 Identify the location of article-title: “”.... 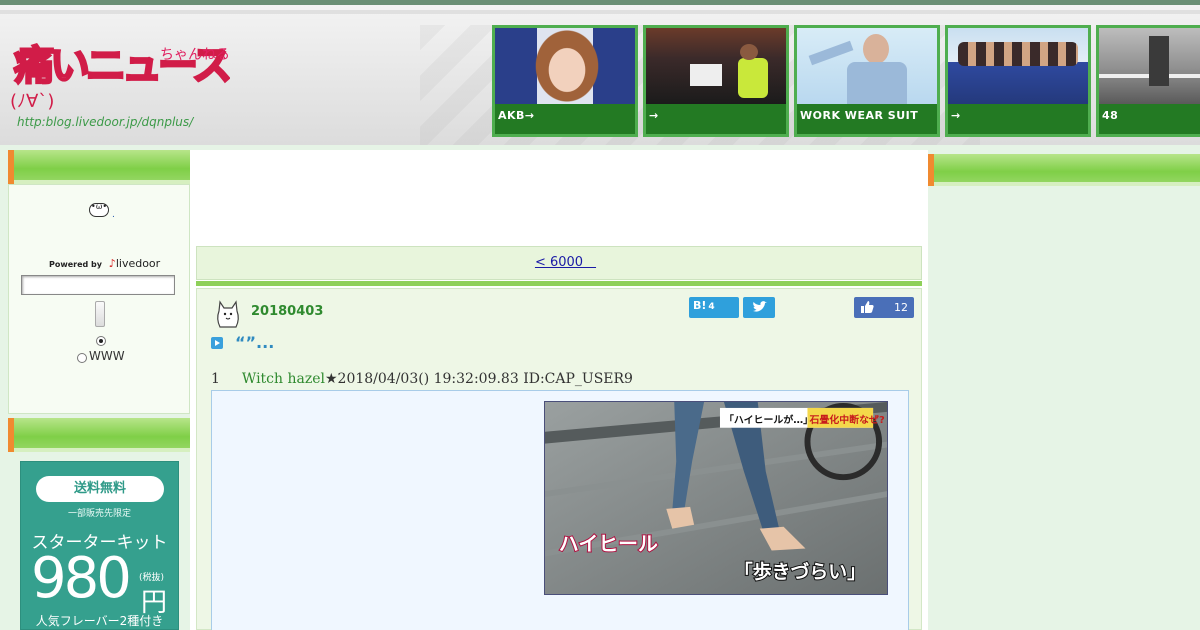
(254, 342).